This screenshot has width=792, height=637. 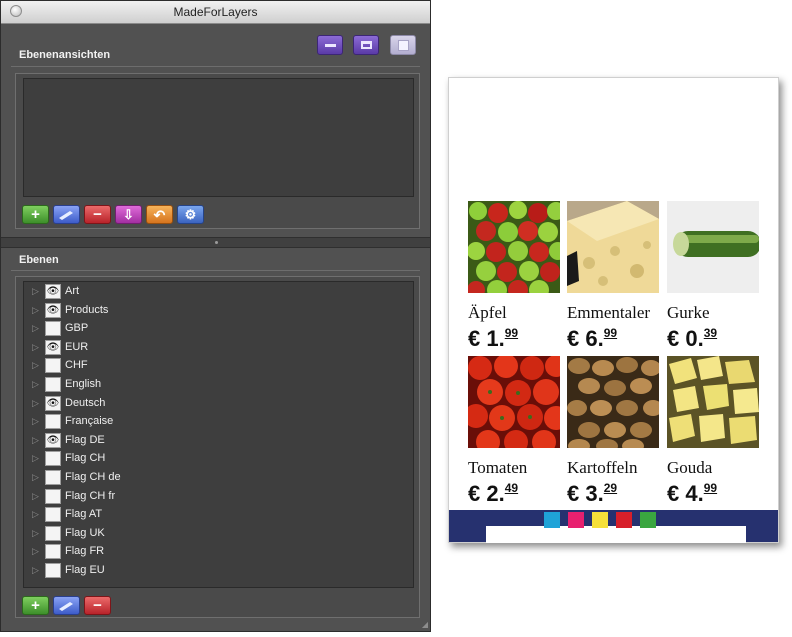 What do you see at coordinates (495, 338) in the screenshot?
I see `price-whole: 1.` at bounding box center [495, 338].